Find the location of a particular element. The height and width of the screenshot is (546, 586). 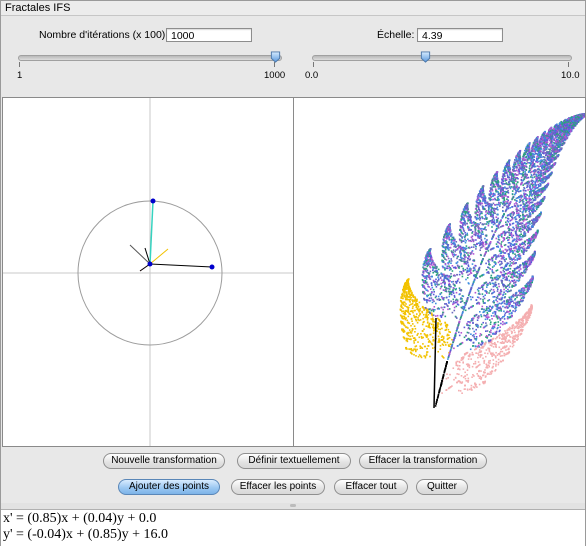

transform-vector-c is located at coordinates (159, 256).